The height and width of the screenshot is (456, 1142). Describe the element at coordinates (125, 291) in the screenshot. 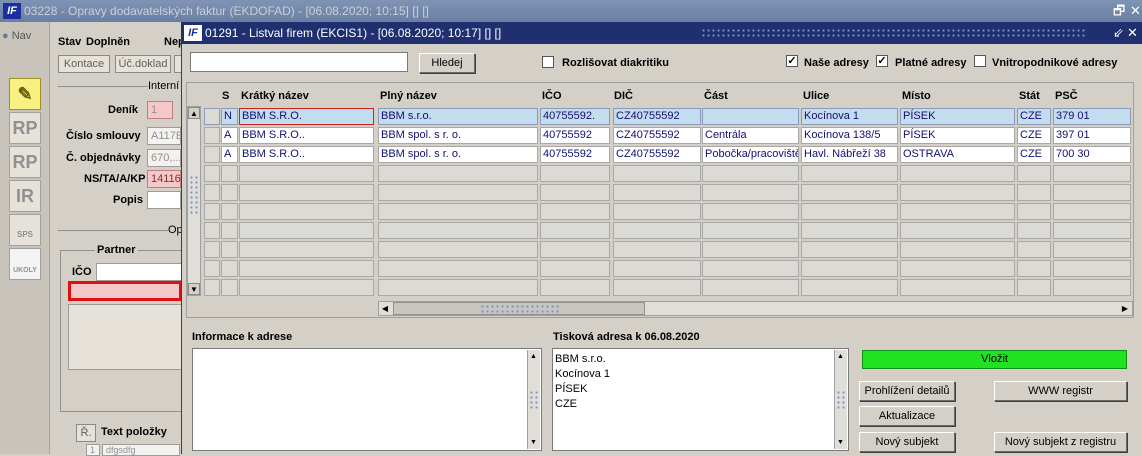

I see `partner-name-field` at that location.